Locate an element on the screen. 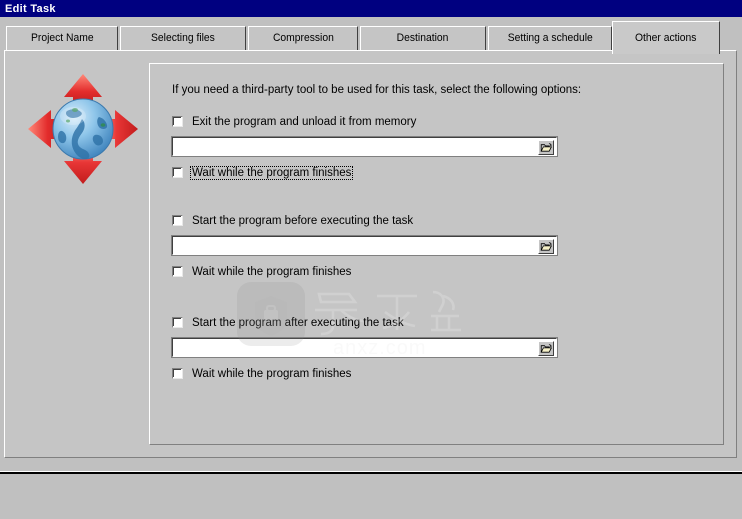 The width and height of the screenshot is (742, 519). tab-label: Compression is located at coordinates (303, 38).